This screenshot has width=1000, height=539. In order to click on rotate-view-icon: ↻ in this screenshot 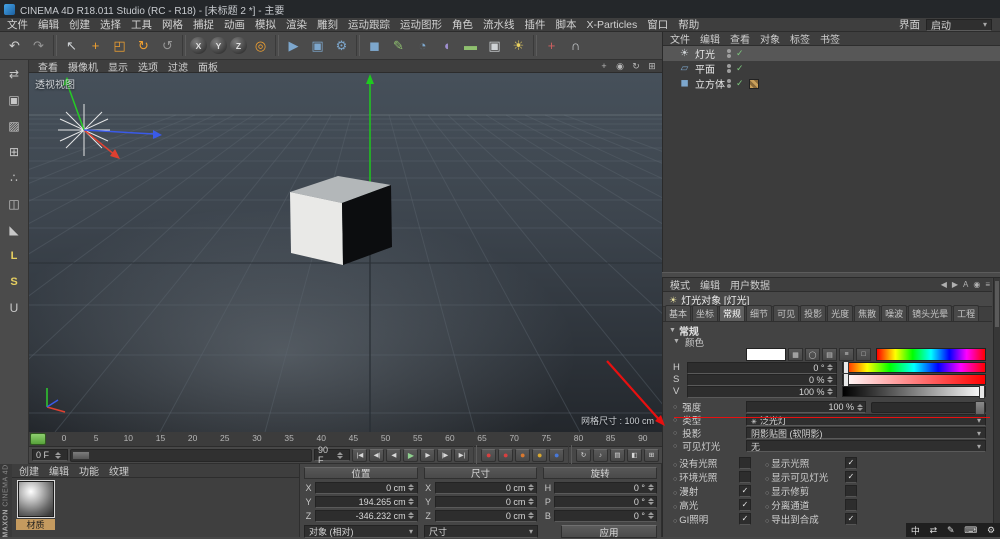, I will do `click(636, 66)`.